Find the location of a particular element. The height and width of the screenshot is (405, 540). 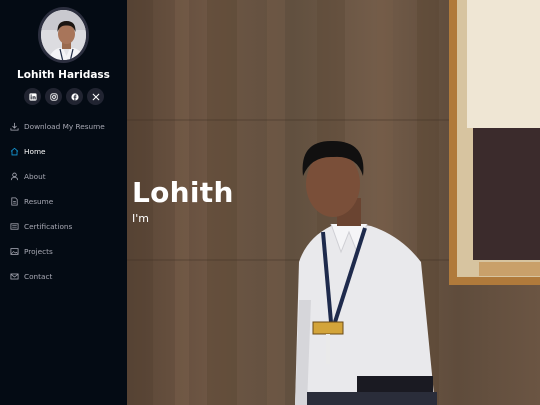

nav-item-about: About is located at coordinates (66, 176).